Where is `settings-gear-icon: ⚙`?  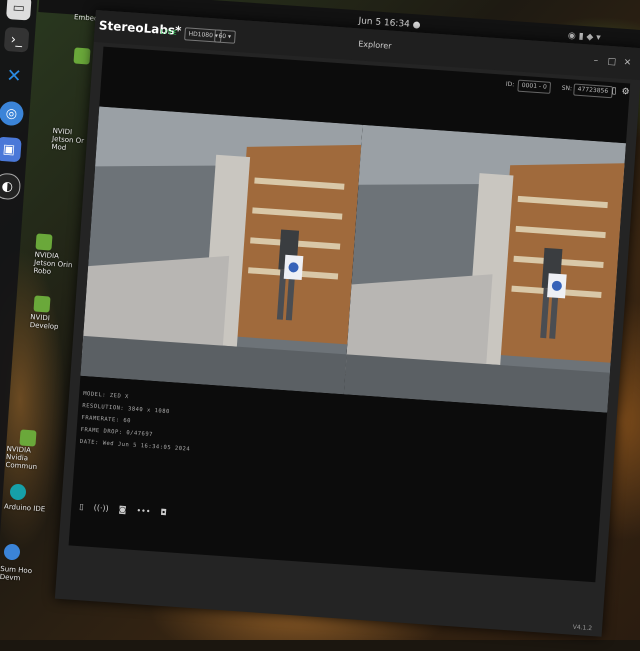
settings-gear-icon: ⚙ is located at coordinates (625, 92).